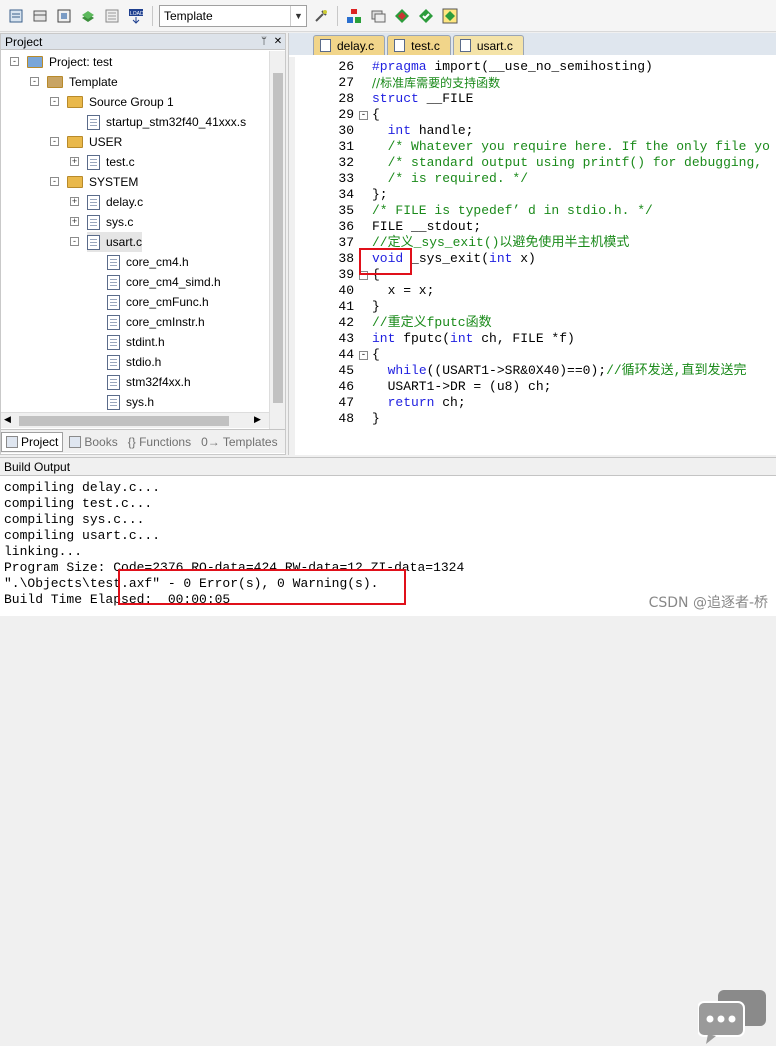 Image resolution: width=776 pixels, height=1046 pixels. I want to click on tree-vertical-scrollbar, so click(277, 240).